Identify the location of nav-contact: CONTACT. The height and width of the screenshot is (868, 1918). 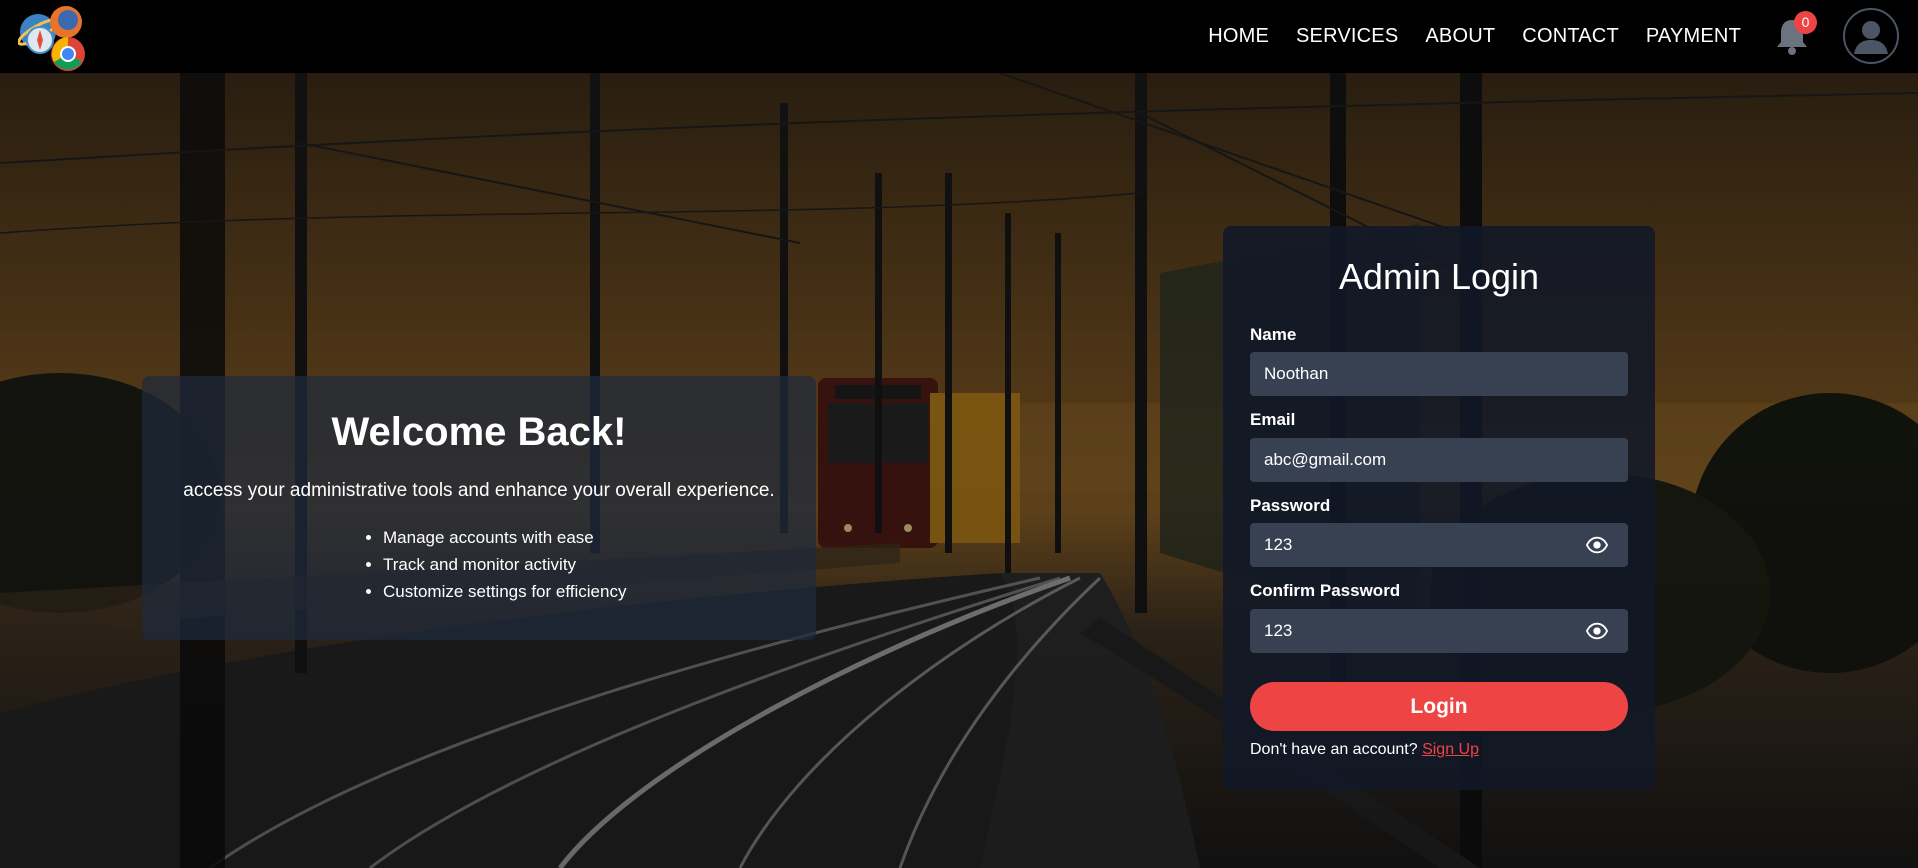
(1570, 36).